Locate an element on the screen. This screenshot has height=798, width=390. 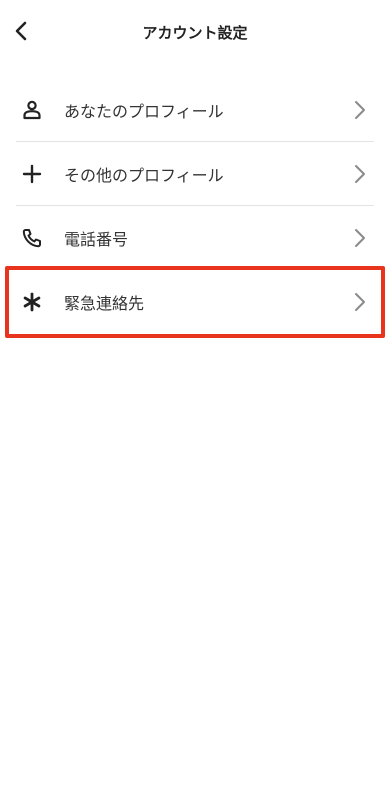
row-phone-number: 電話番号 is located at coordinates (195, 238).